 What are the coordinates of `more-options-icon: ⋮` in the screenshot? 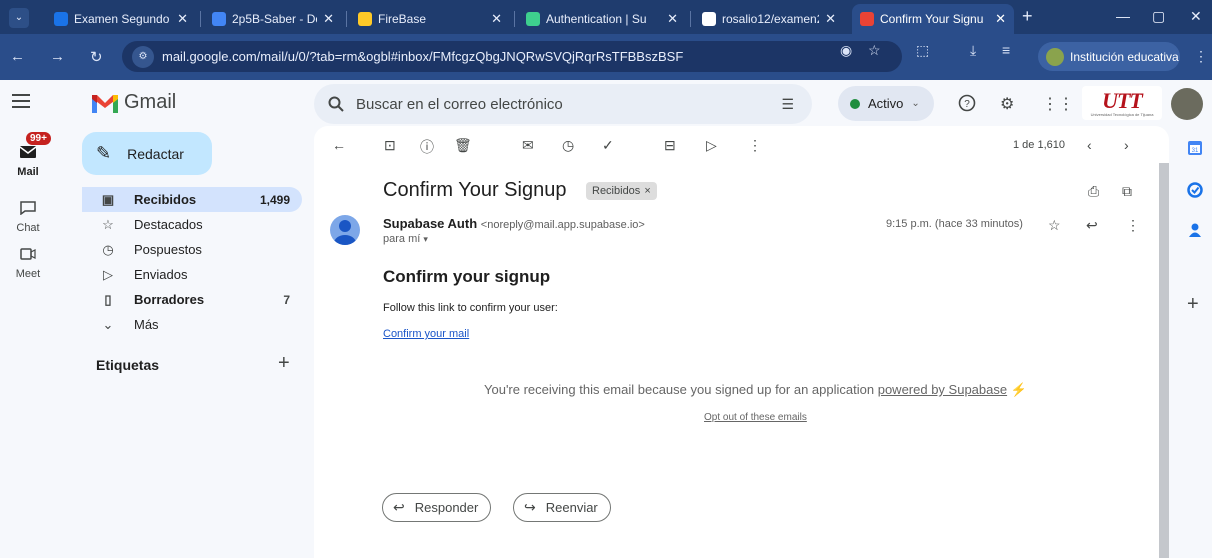 It's located at (755, 145).